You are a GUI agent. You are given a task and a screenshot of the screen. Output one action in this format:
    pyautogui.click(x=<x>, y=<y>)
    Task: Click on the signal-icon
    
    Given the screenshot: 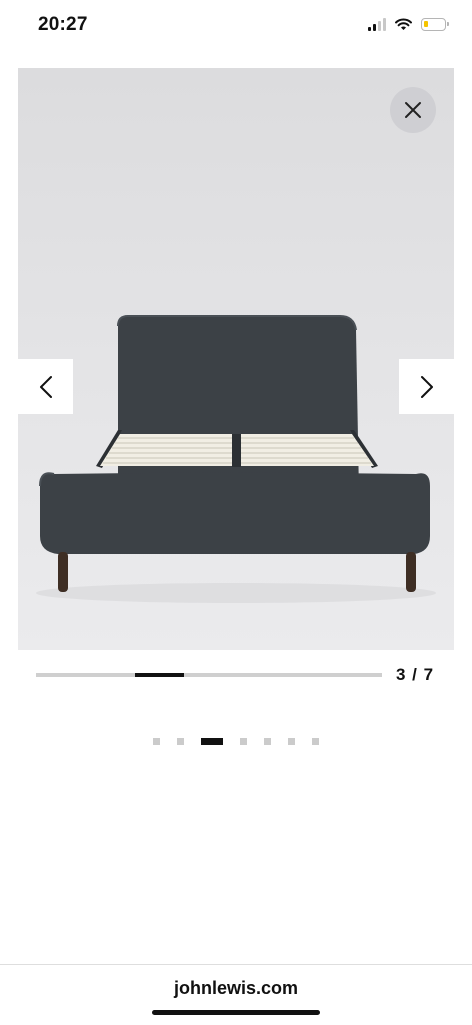 What is the action you would take?
    pyautogui.click(x=377, y=24)
    